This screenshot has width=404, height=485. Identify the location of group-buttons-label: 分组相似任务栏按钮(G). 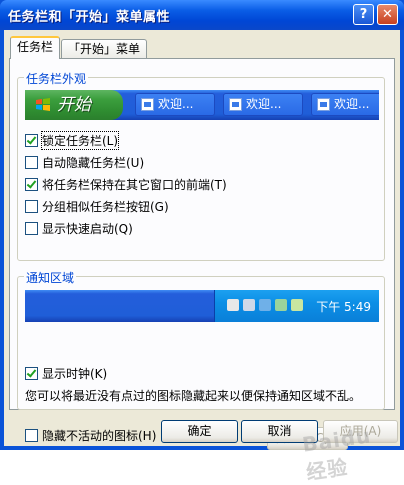
(105, 206).